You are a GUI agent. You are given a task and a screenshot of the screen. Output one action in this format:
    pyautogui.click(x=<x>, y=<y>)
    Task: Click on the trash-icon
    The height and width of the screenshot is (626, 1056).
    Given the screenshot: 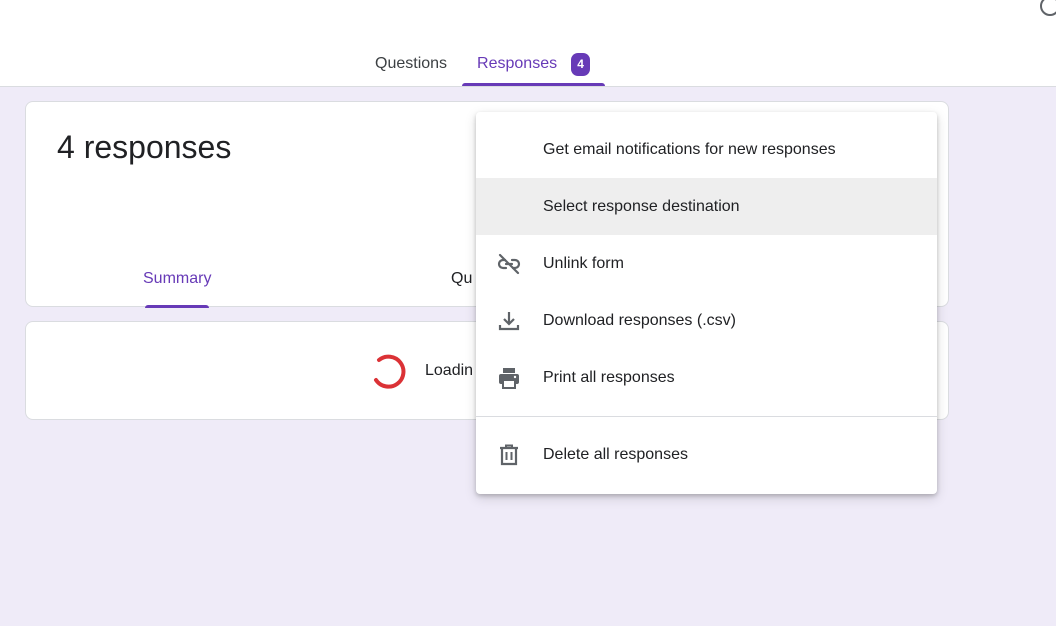 What is the action you would take?
    pyautogui.click(x=509, y=455)
    